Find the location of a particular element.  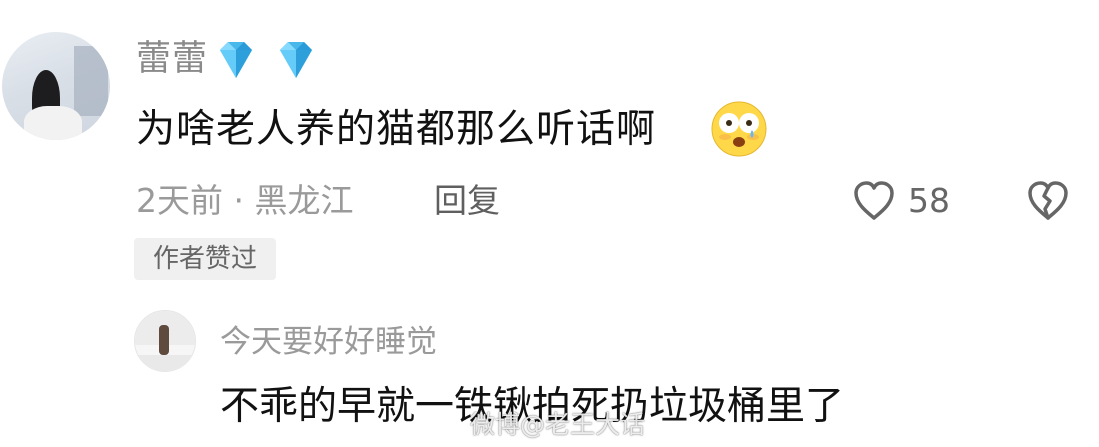

comment-username: 蕾蕾 is located at coordinates (172, 59).